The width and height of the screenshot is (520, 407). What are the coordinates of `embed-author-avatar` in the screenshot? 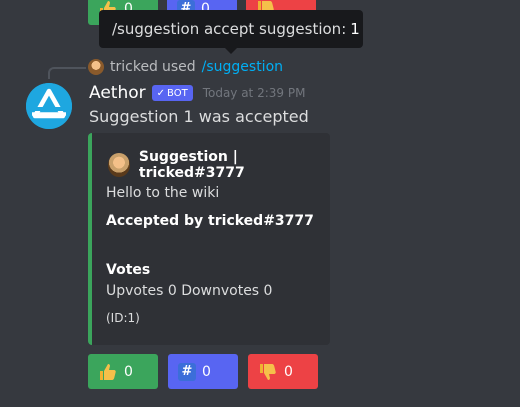 It's located at (119, 165).